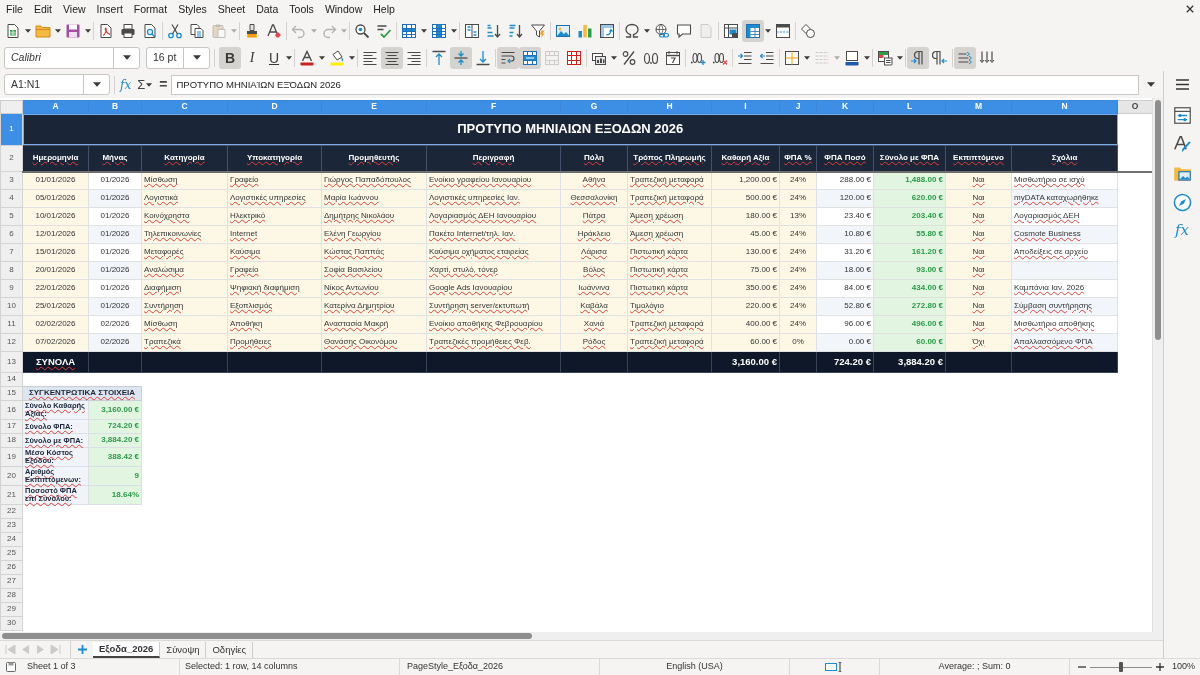 Image resolution: width=1200 pixels, height=675 pixels. What do you see at coordinates (1184, 667) in the screenshot?
I see `zoom-level: 100%` at bounding box center [1184, 667].